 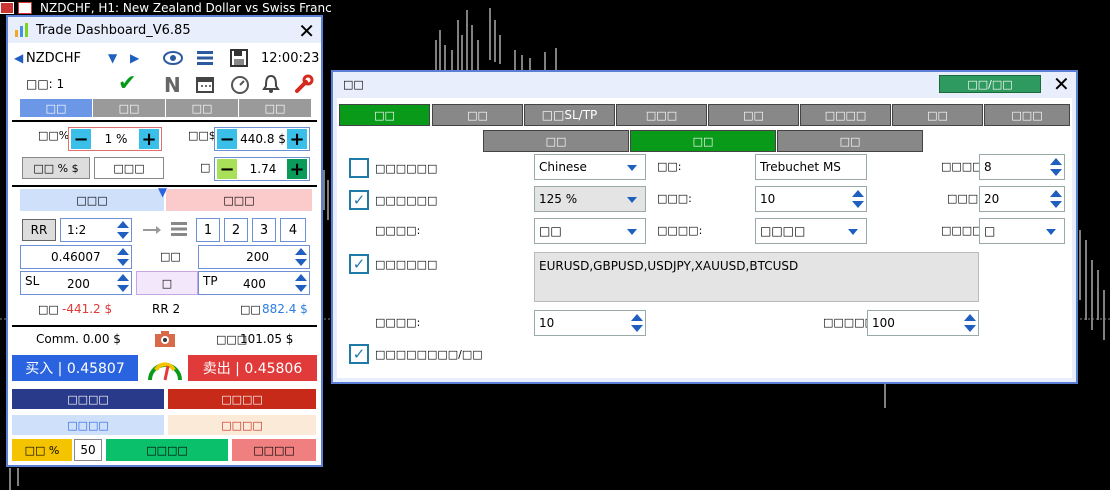 I want to click on risk-pct-stepper: − 1 % +, so click(x=115, y=139).